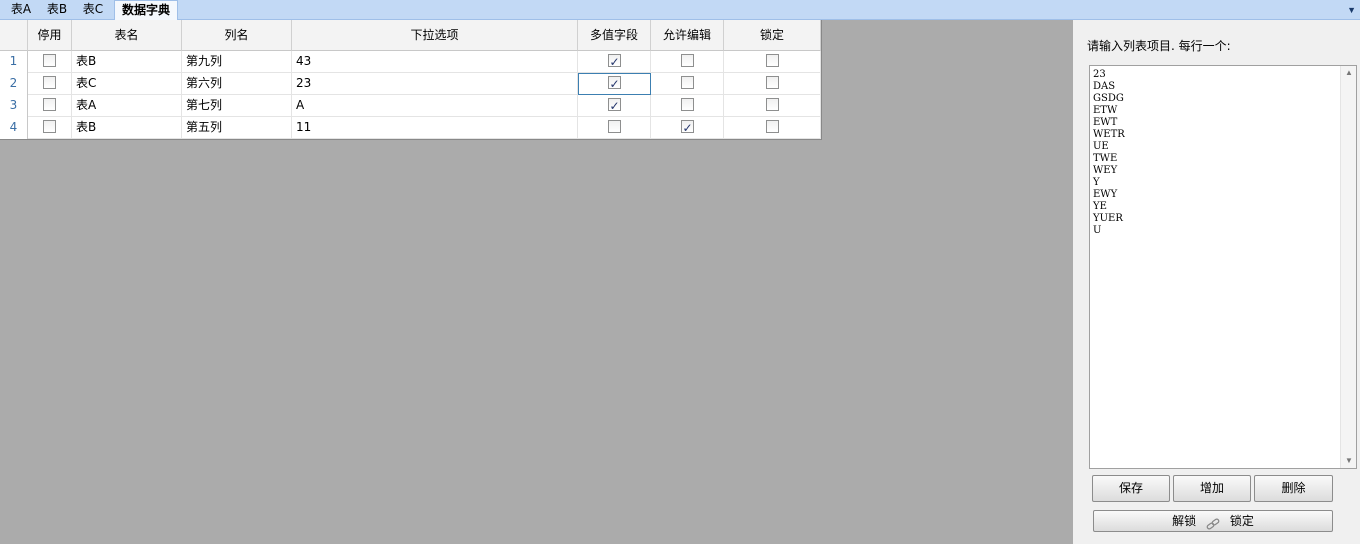 Image resolution: width=1360 pixels, height=544 pixels. Describe the element at coordinates (57, 10) in the screenshot. I see `tab-table-b: 表B` at that location.